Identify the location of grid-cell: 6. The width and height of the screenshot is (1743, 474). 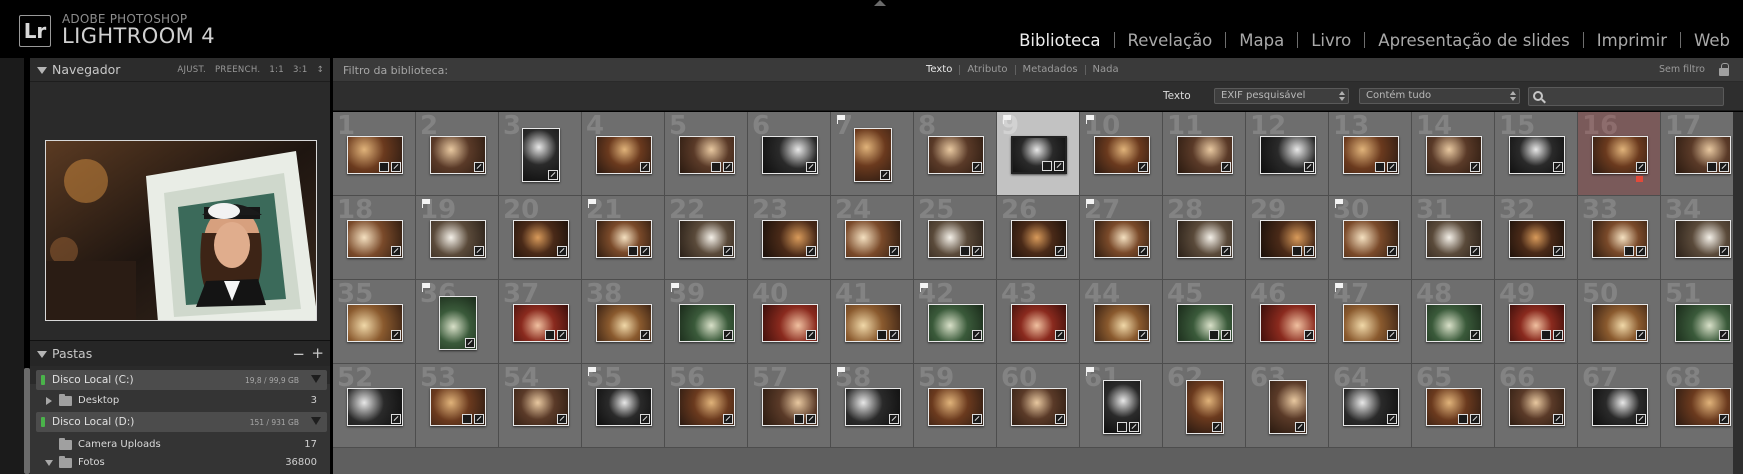
(789, 154).